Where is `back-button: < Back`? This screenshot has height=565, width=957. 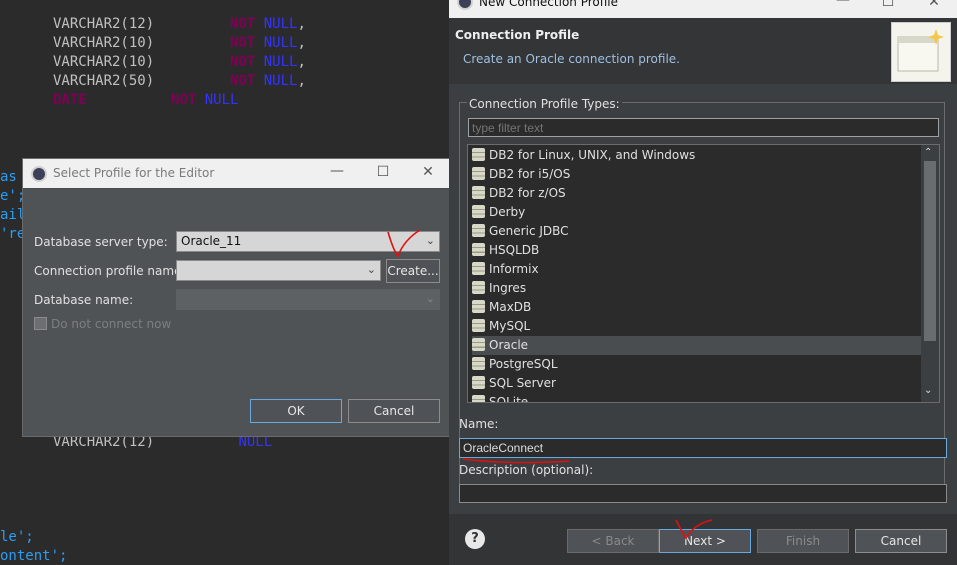 back-button: < Back is located at coordinates (613, 541).